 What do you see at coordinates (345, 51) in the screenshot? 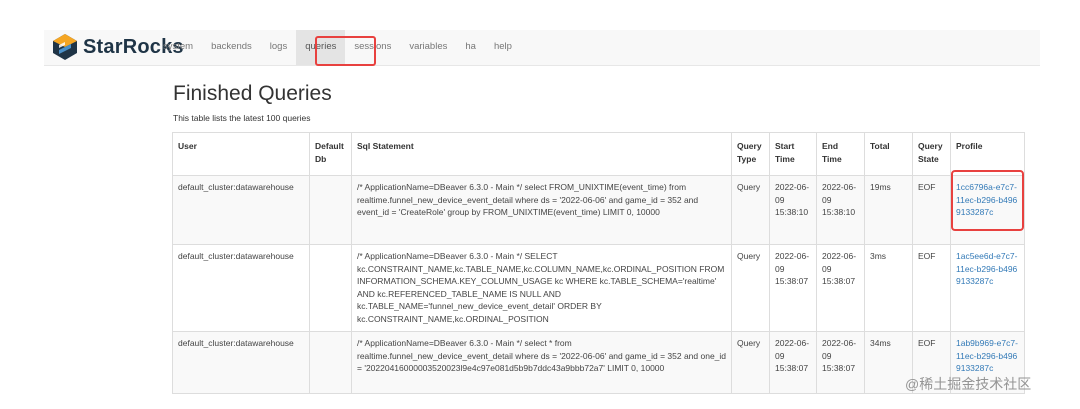
I see `queries-tab-highlight` at bounding box center [345, 51].